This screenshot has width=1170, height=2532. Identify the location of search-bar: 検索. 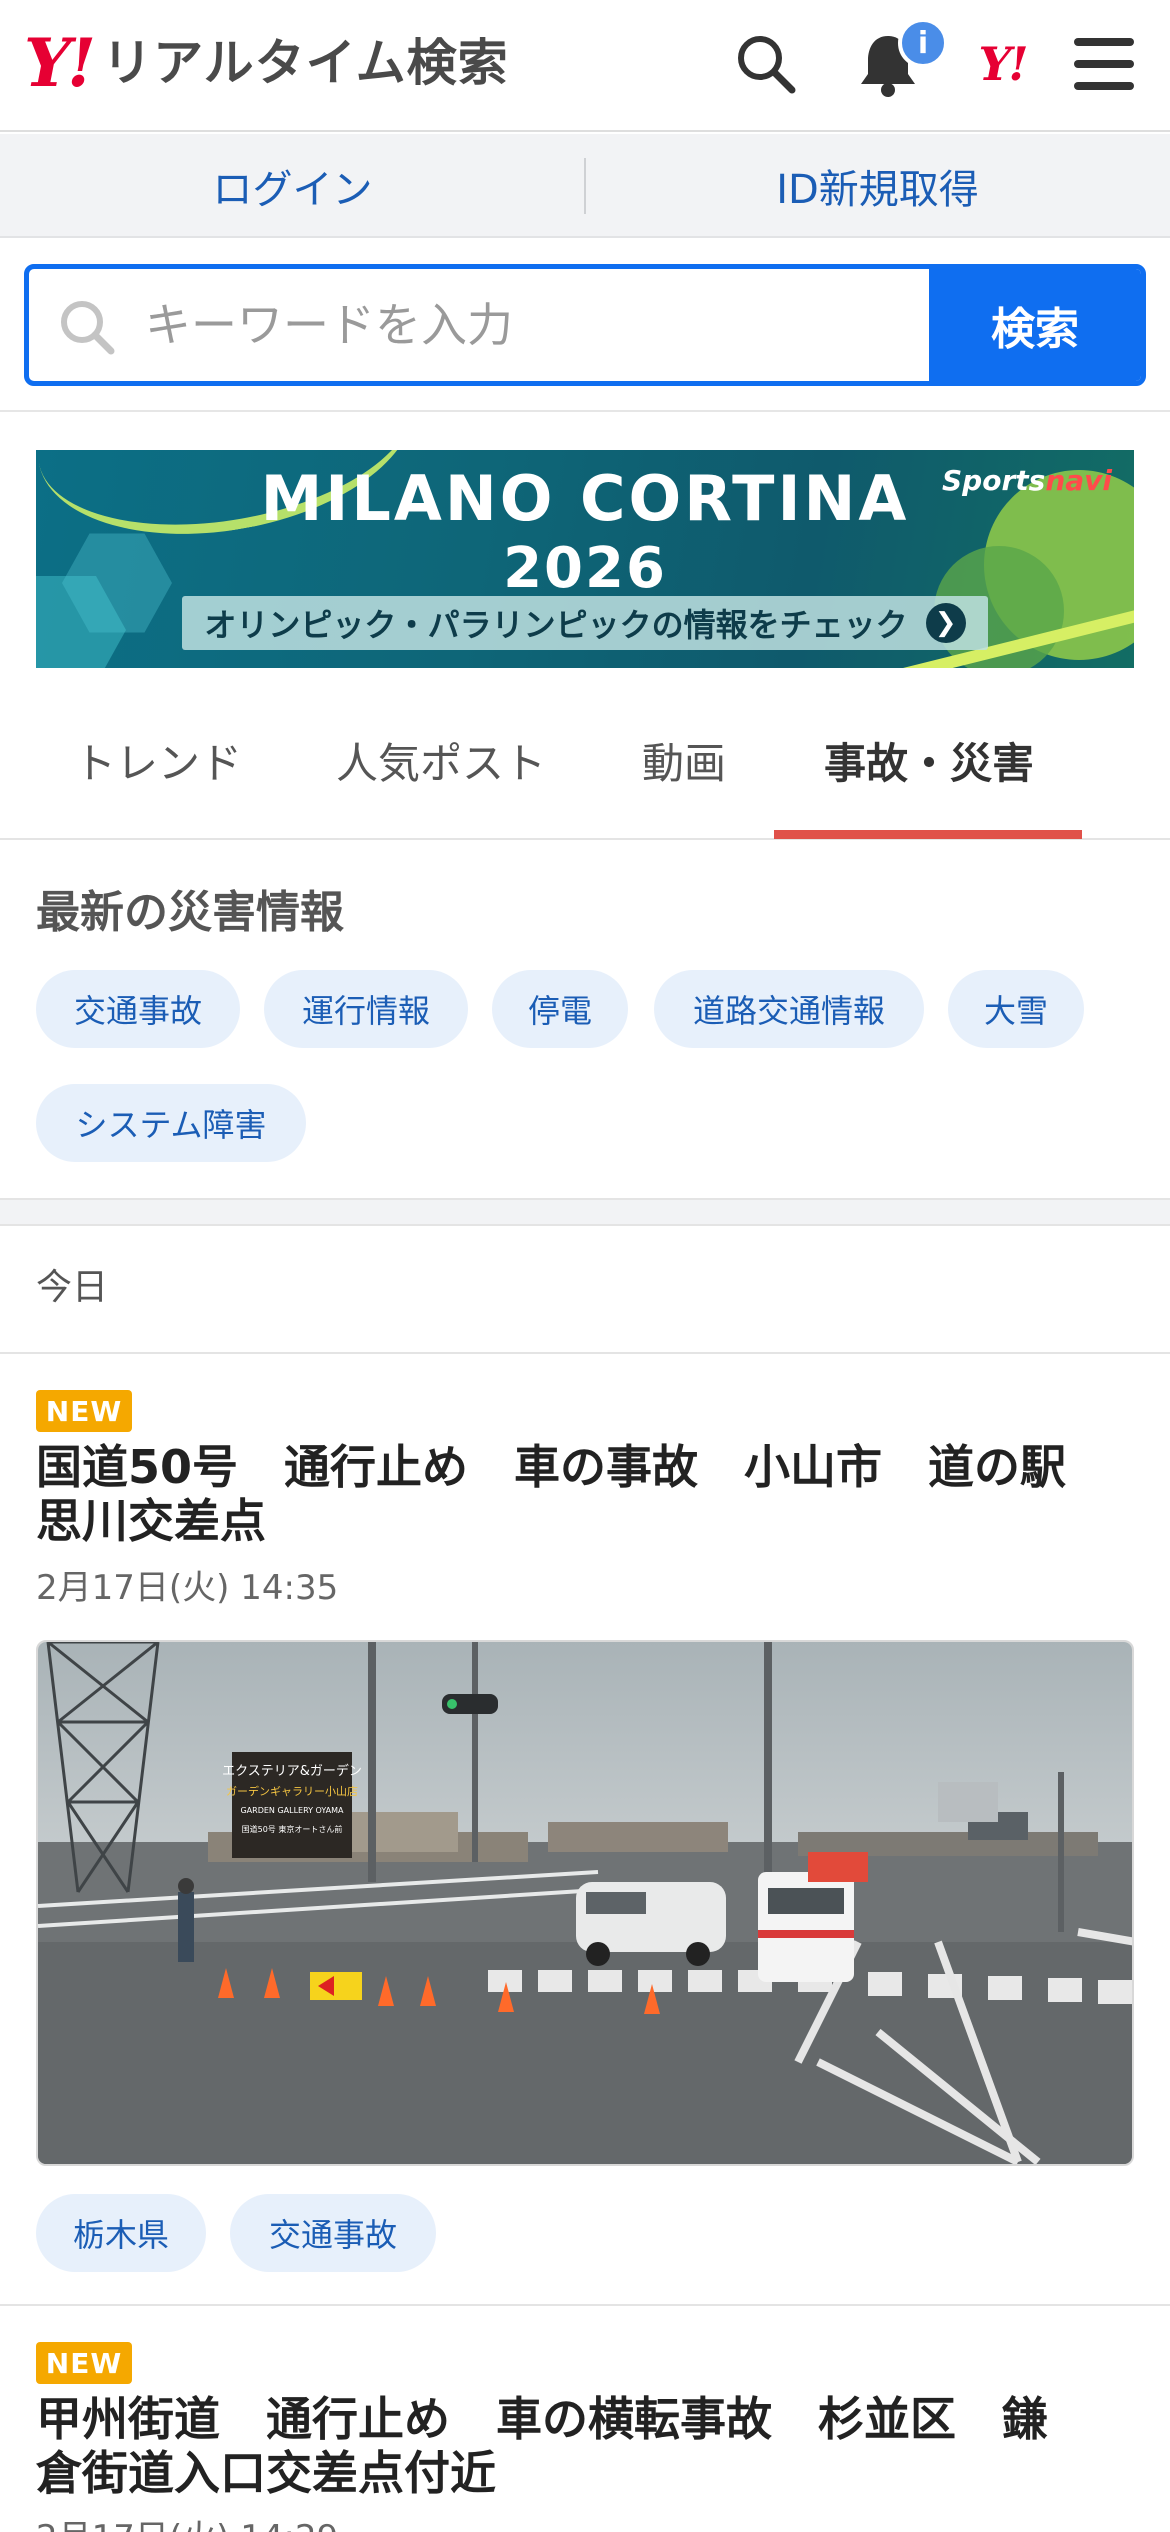
(585, 325).